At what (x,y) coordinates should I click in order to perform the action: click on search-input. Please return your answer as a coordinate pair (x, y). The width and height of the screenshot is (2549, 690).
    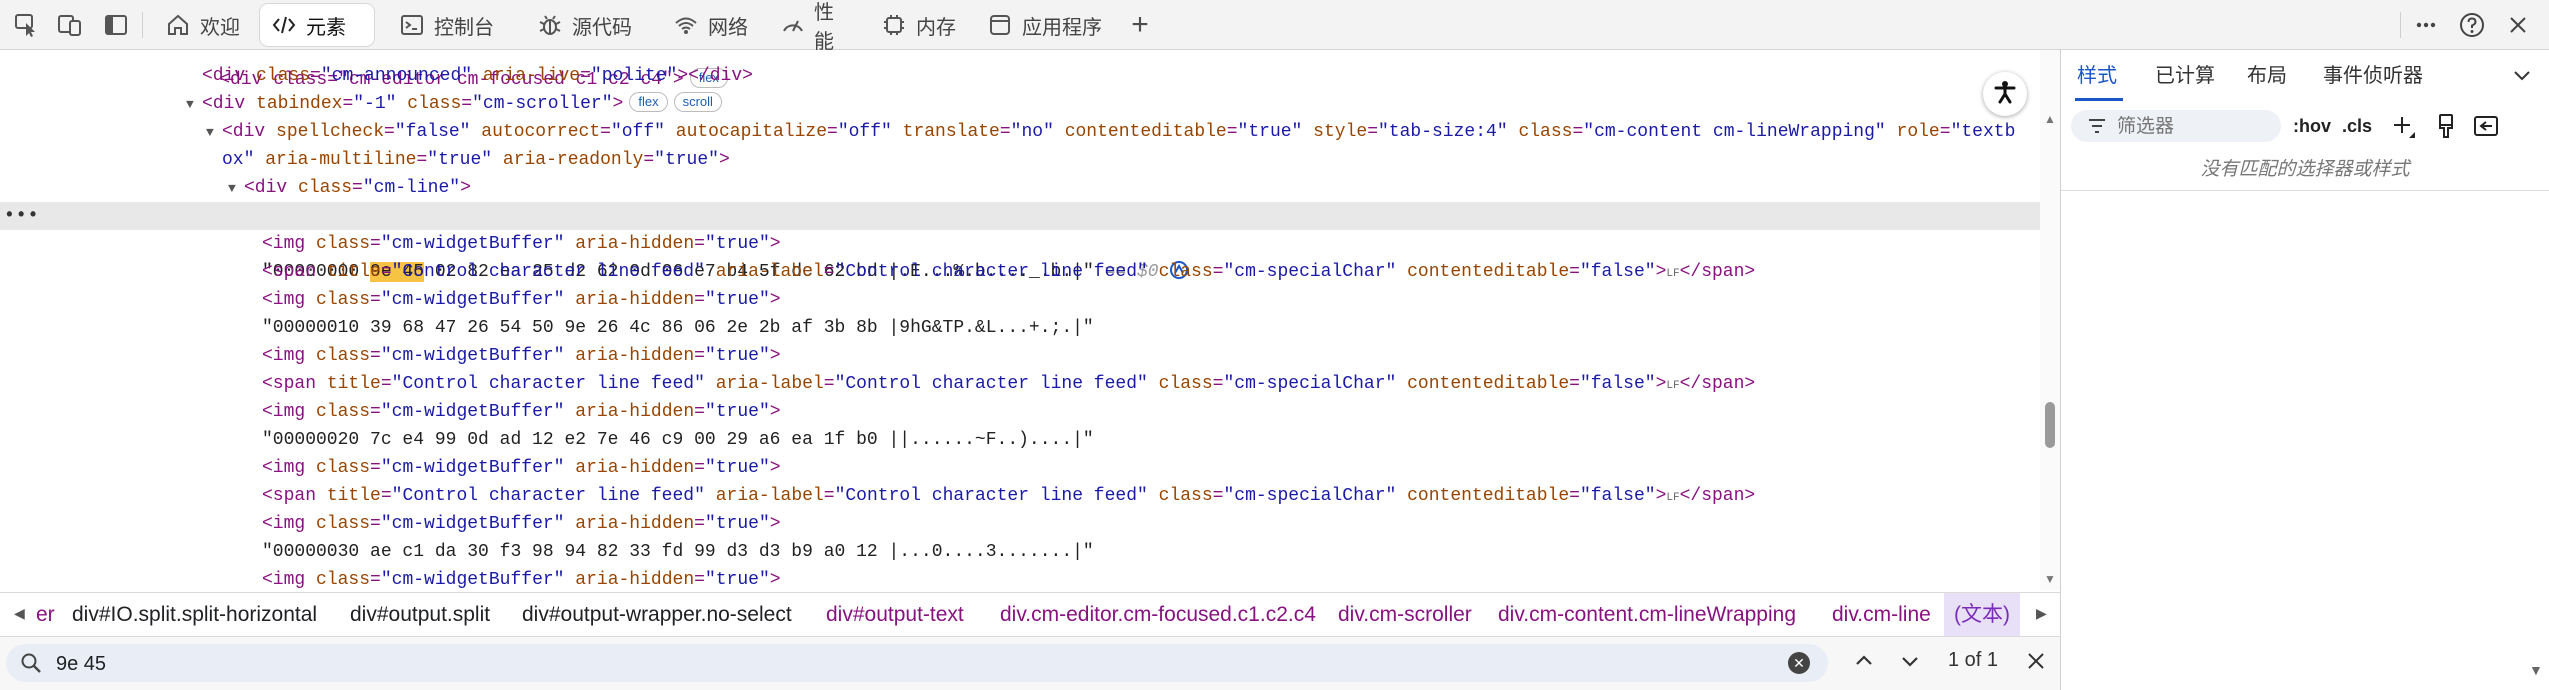
    Looking at the image, I should click on (906, 664).